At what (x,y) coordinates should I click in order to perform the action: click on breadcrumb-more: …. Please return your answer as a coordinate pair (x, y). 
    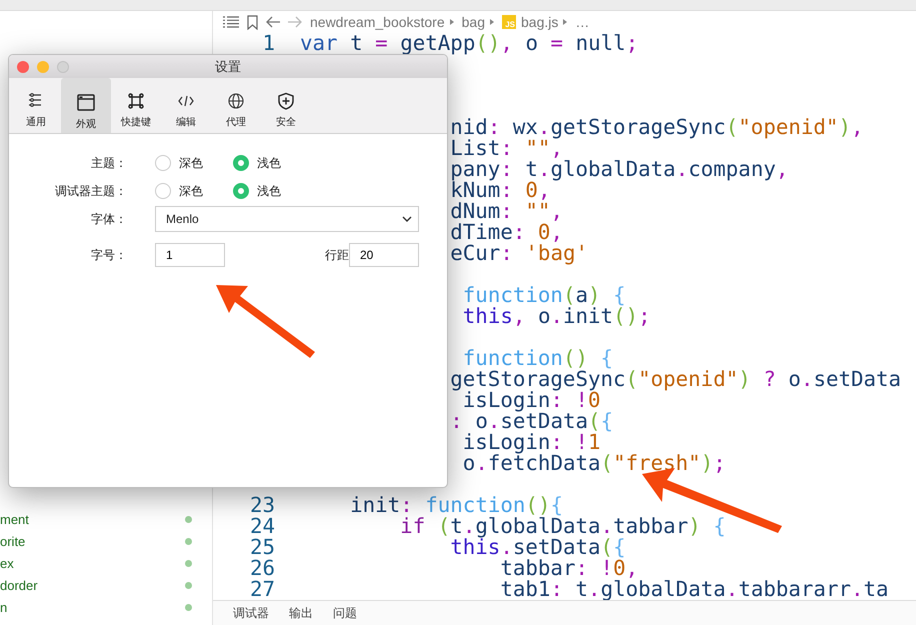
    Looking at the image, I should click on (582, 22).